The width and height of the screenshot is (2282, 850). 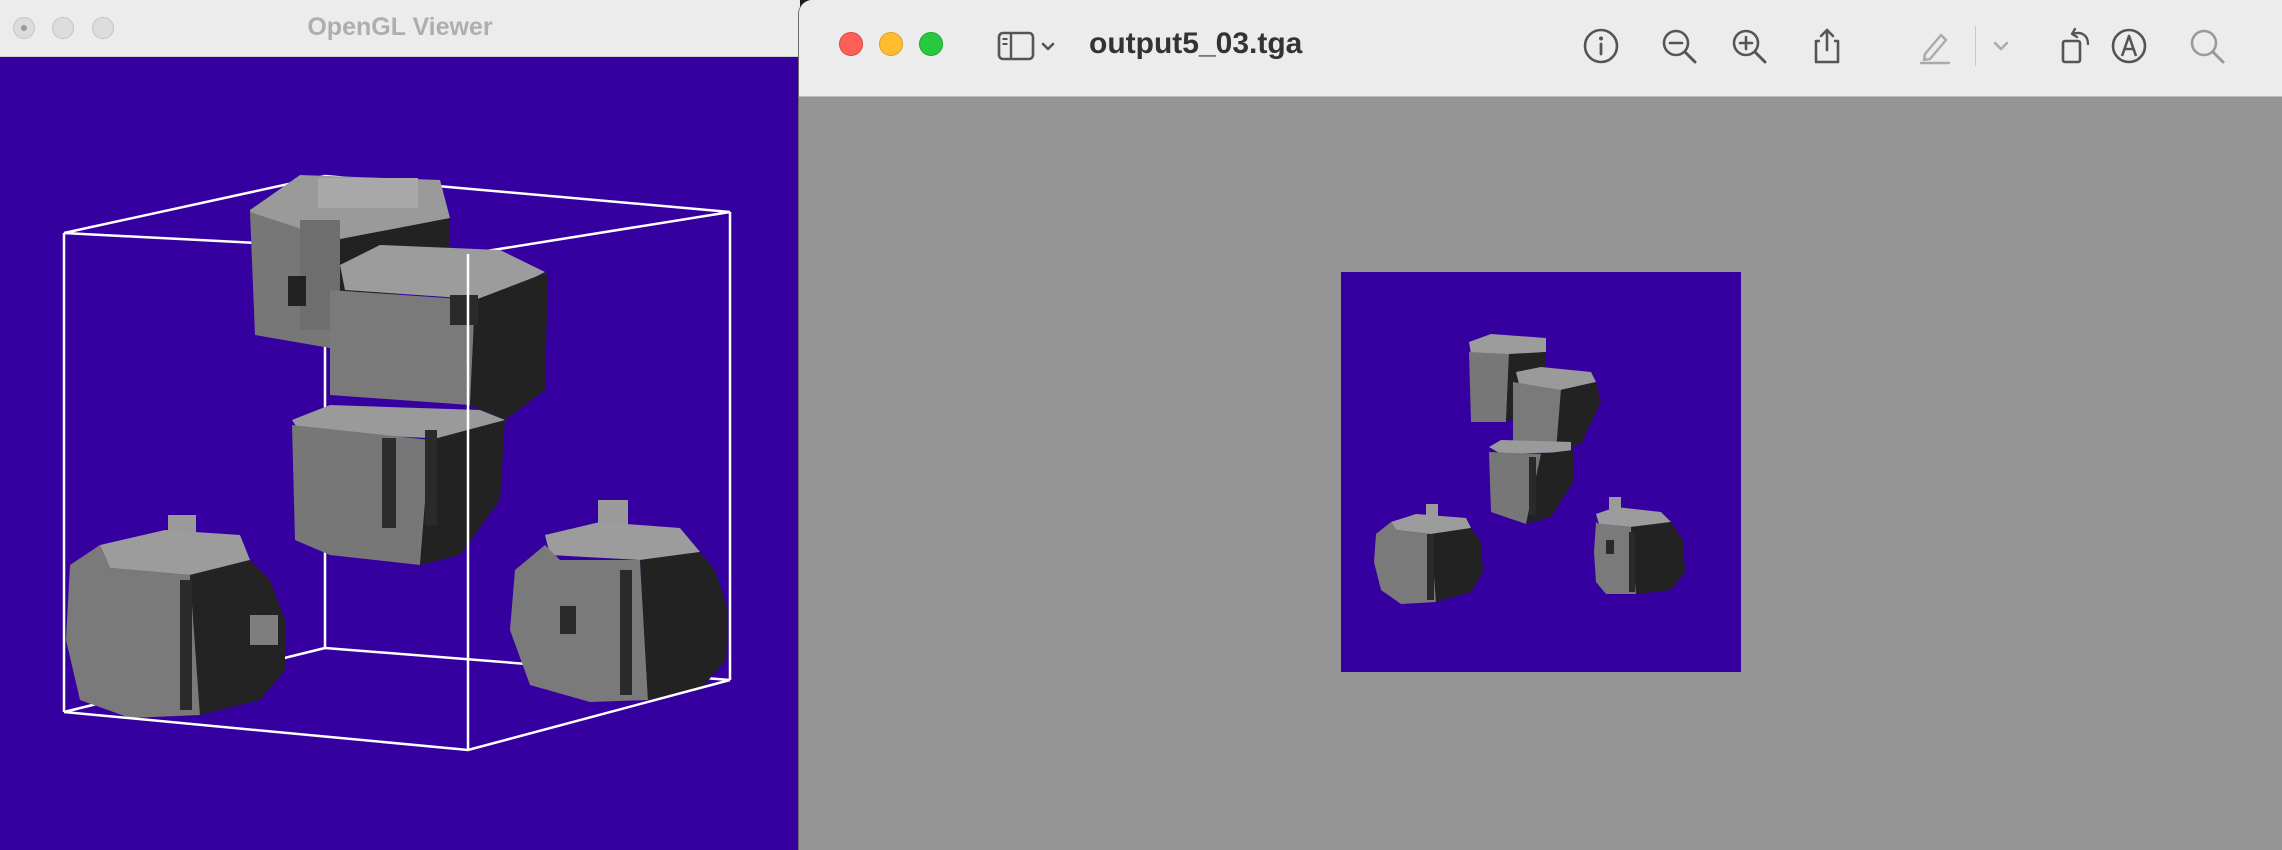 I want to click on zoom-out-icon, so click(x=1679, y=46).